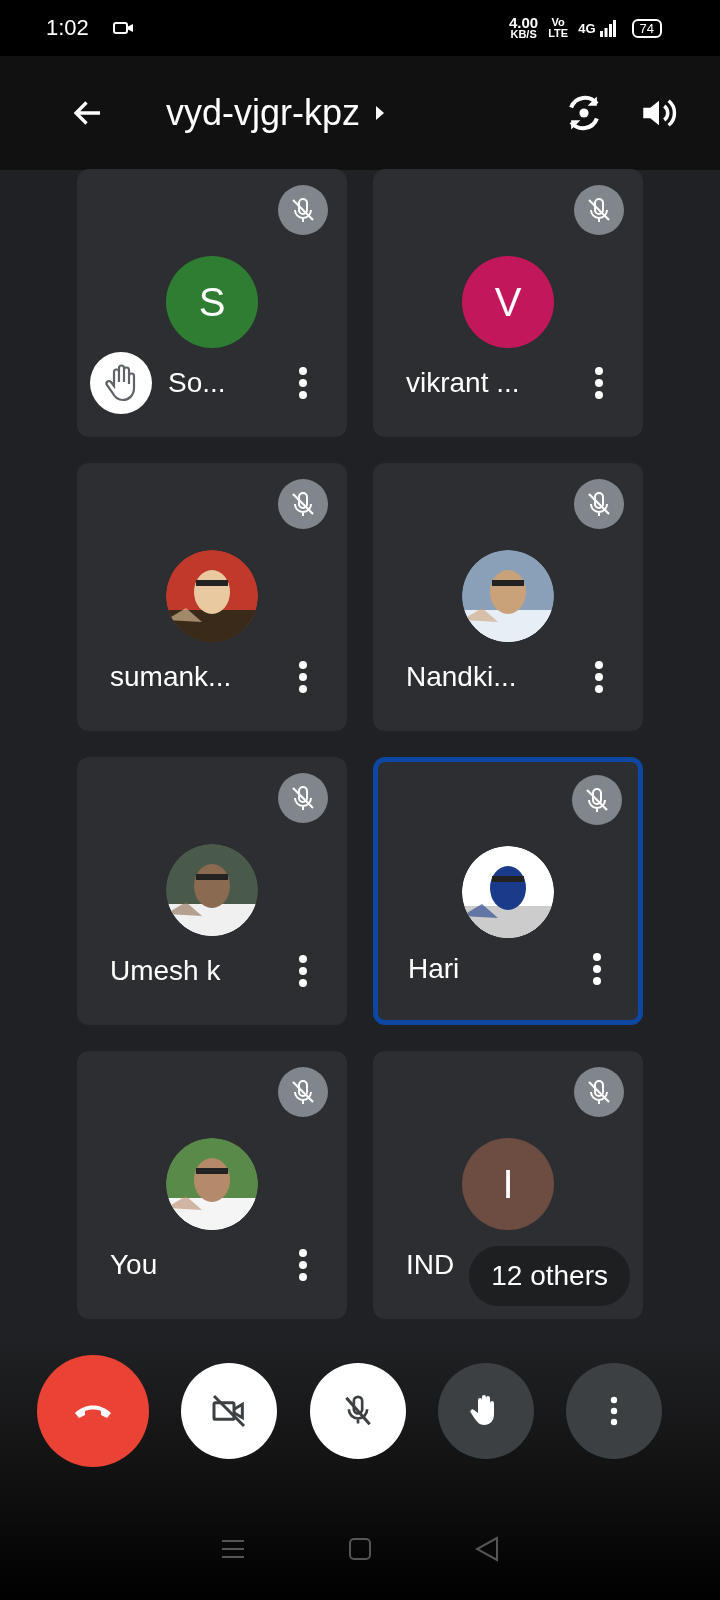 Image resolution: width=720 pixels, height=1600 pixels. I want to click on participant-name: IND, so click(430, 1265).